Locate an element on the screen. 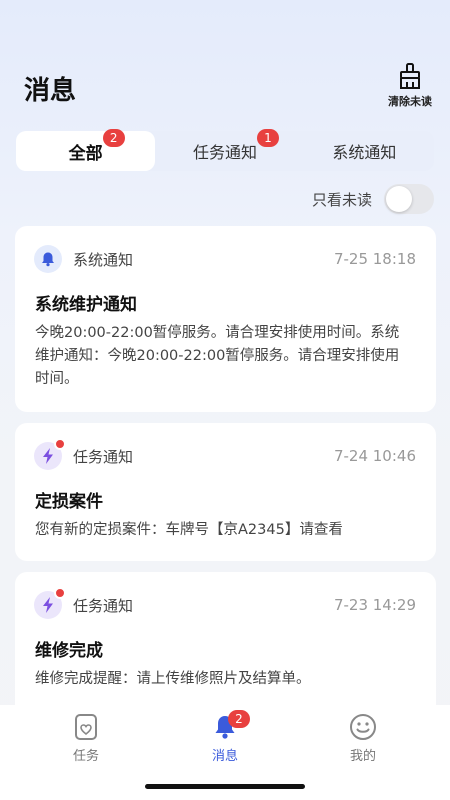  tab-bar: 全部 2 任务通知 1 系统通知 is located at coordinates (225, 149).